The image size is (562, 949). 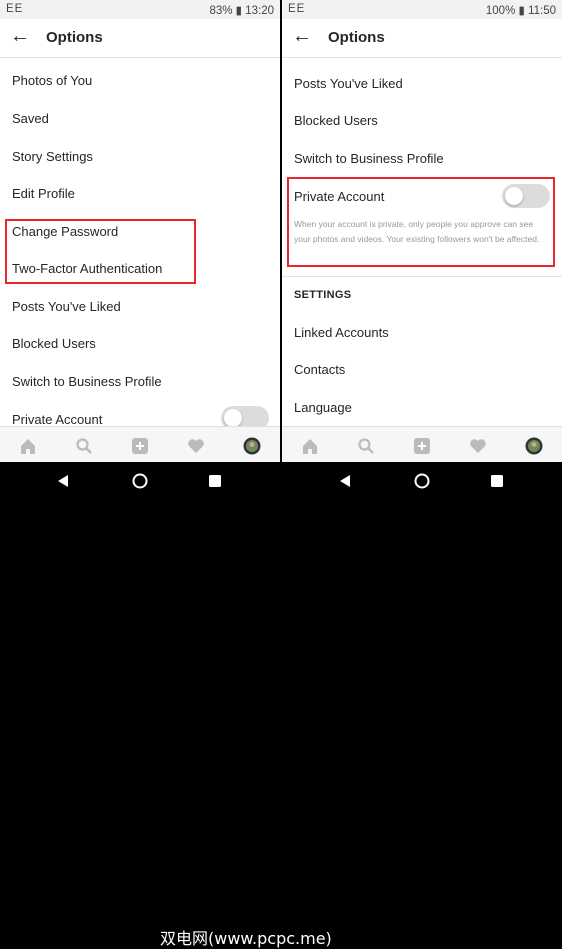 I want to click on menu-item-photos-of-you: Photos of You, so click(x=52, y=80).